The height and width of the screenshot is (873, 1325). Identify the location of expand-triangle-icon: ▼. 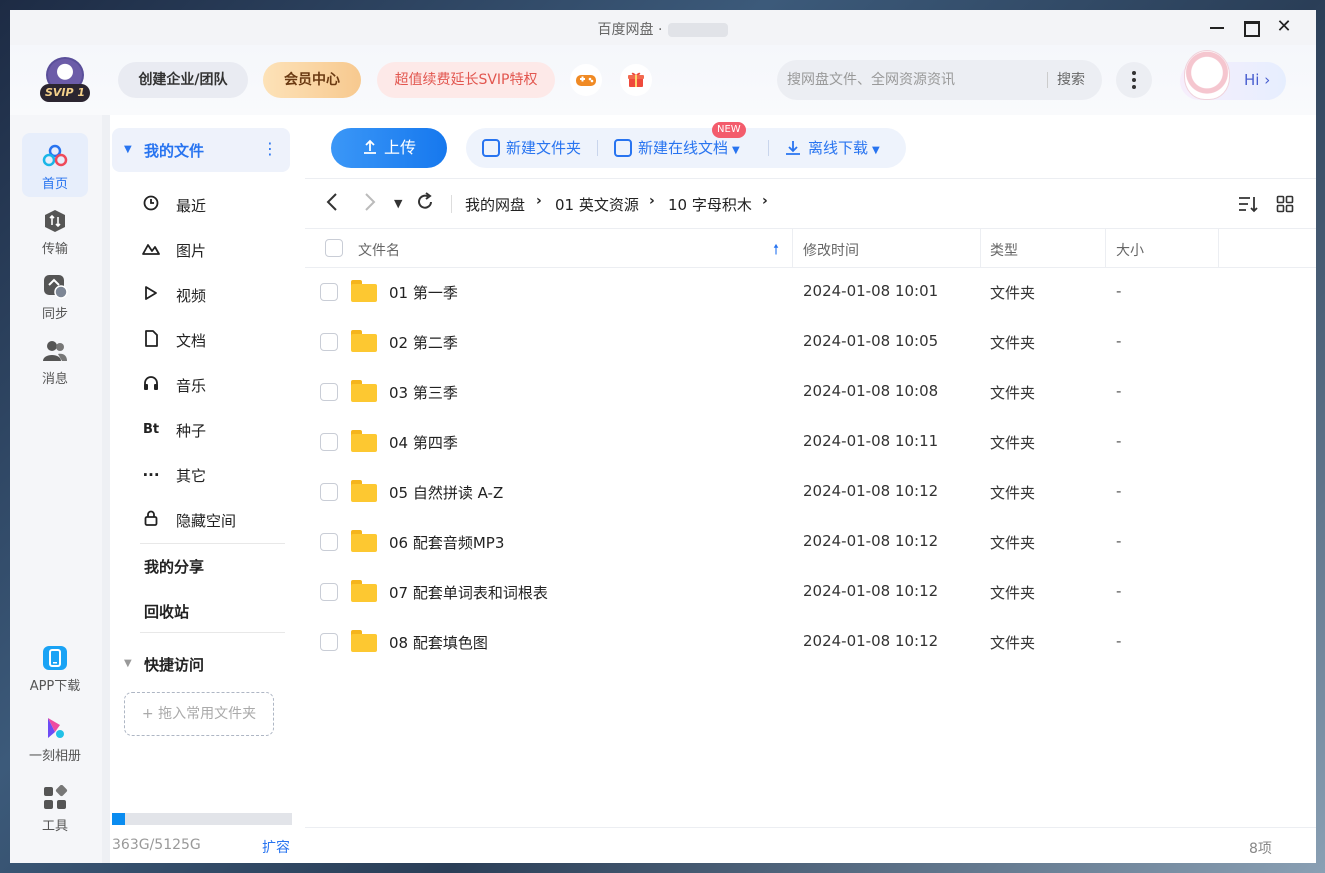
(128, 149).